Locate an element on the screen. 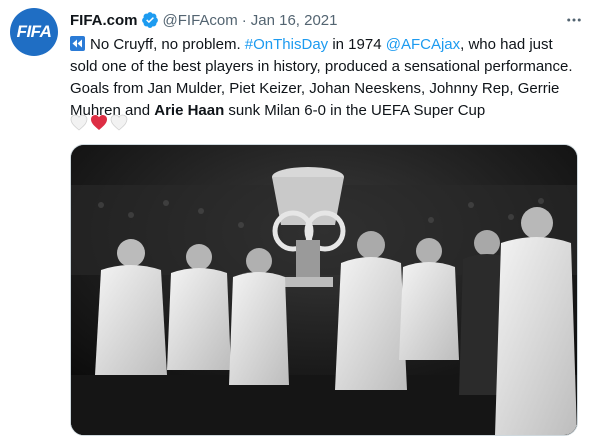  tweet-text-part-1: No Cruyff, no problem. is located at coordinates (167, 44).